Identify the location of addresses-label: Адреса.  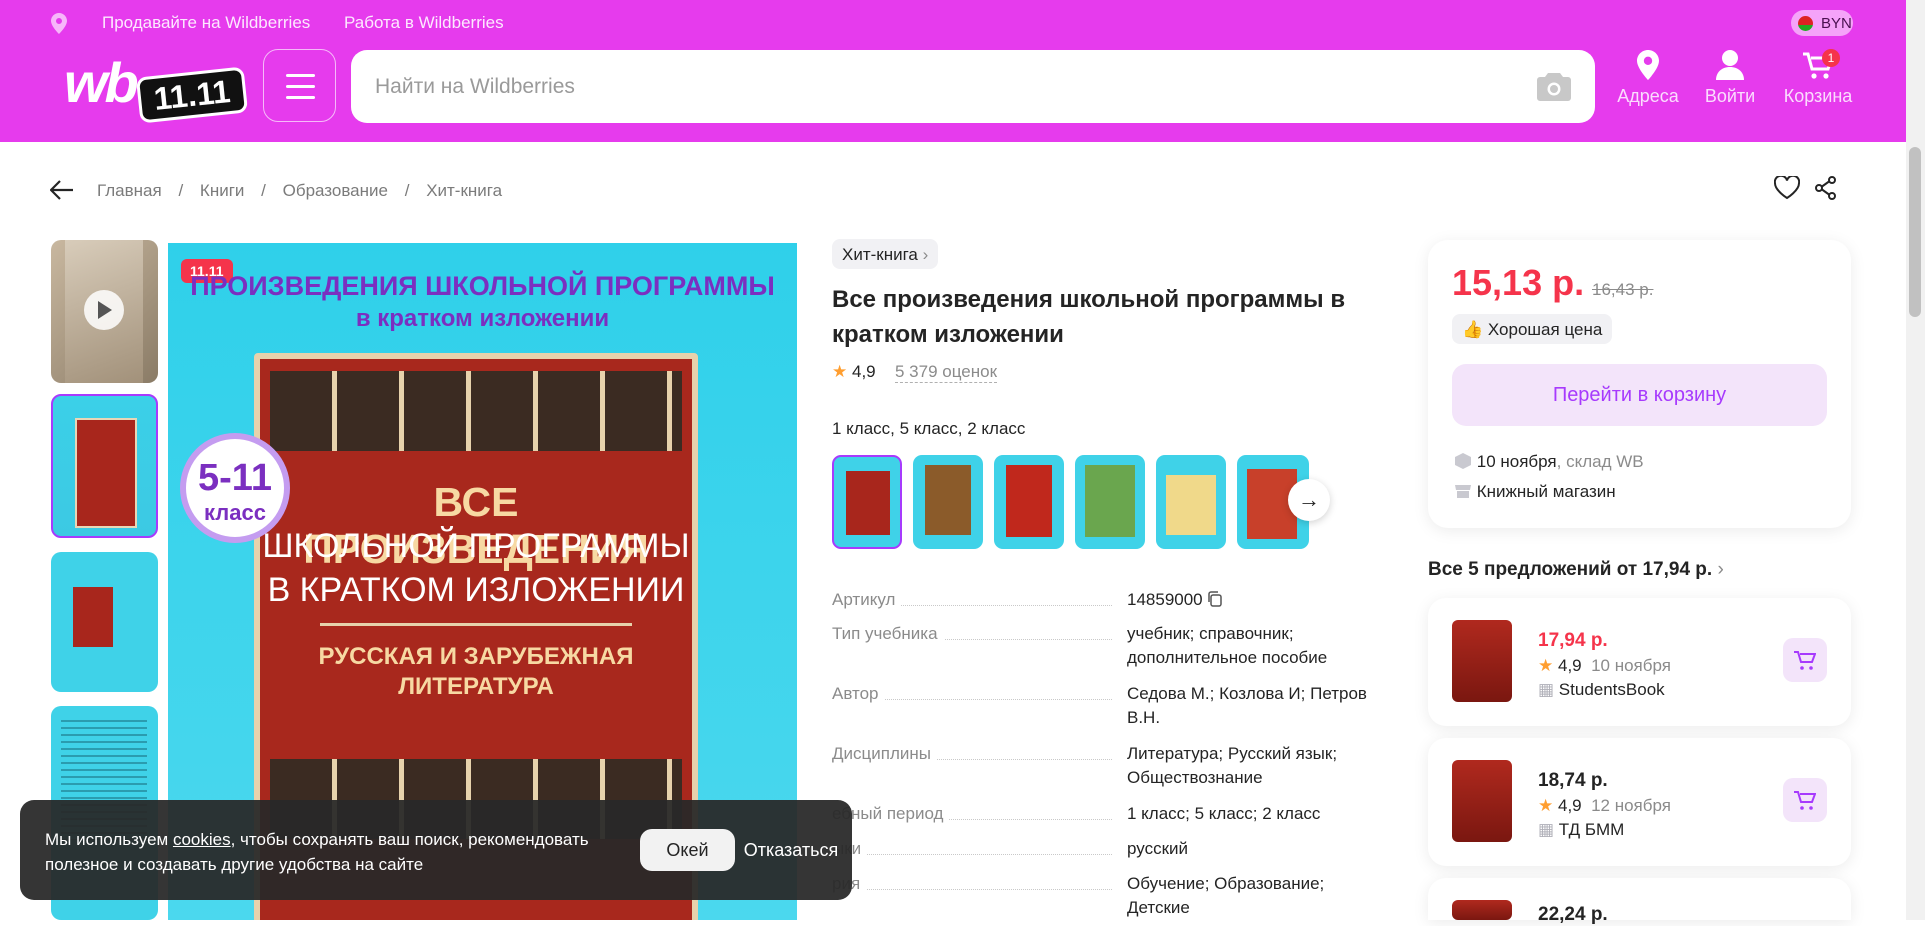
(1648, 96).